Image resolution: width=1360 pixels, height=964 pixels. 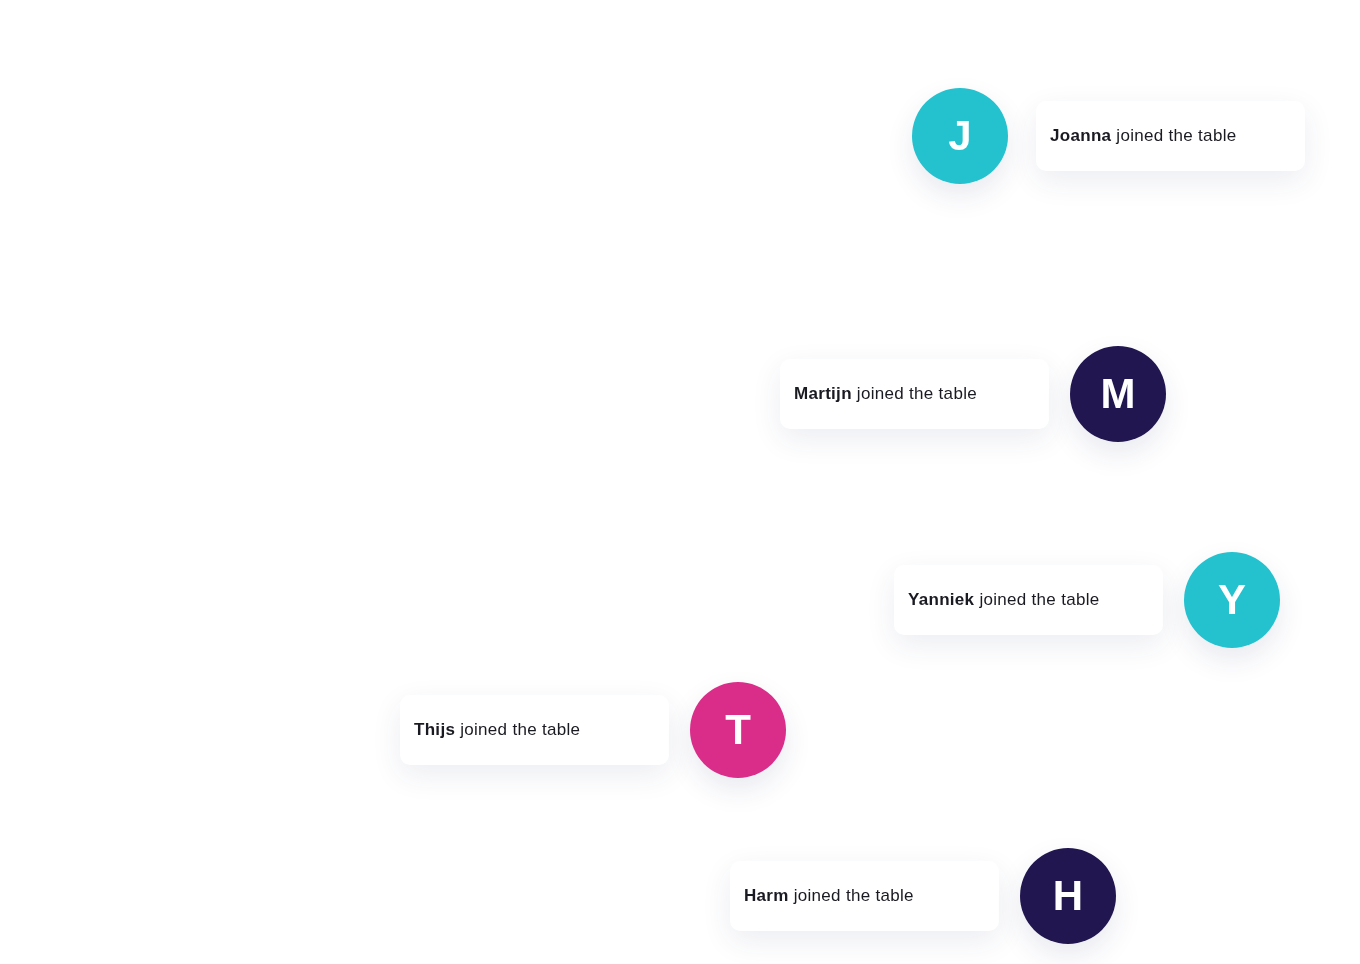 I want to click on notification-text: Martijn joined the table, so click(x=885, y=394).